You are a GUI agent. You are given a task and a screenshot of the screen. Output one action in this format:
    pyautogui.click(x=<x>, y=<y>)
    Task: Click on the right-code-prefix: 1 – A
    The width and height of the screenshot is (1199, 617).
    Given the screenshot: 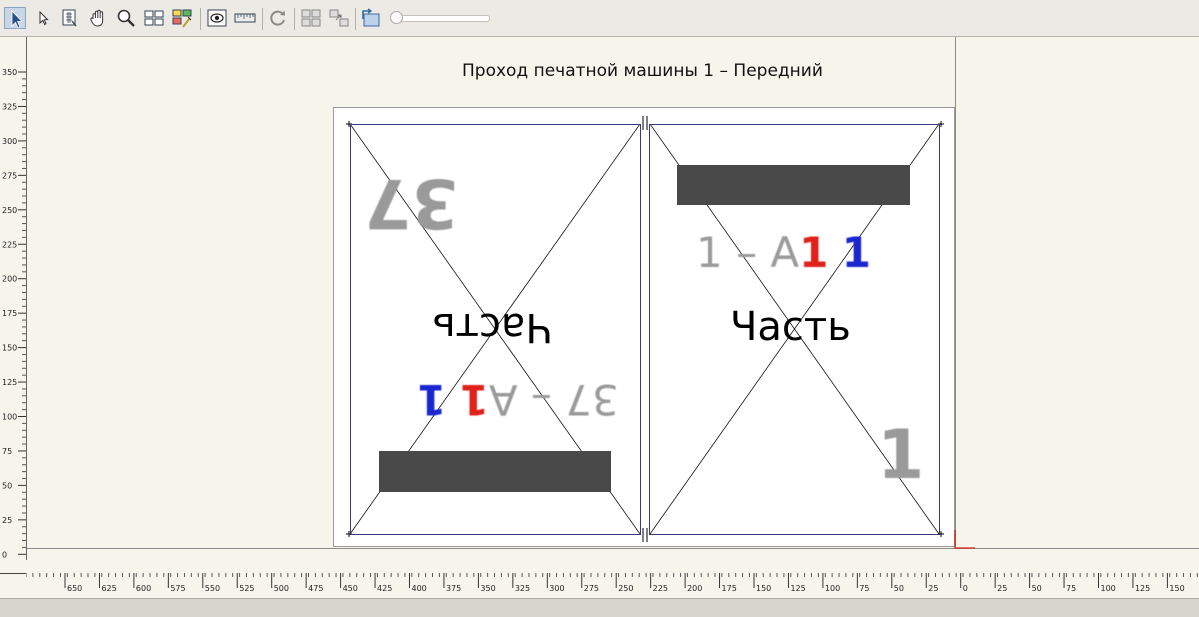 What is the action you would take?
    pyautogui.click(x=748, y=252)
    